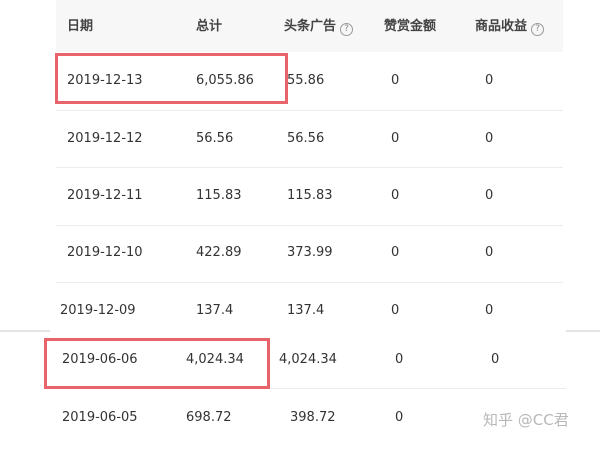 The image size is (600, 450). Describe the element at coordinates (306, 138) in the screenshot. I see `cell-ads: 56.56` at that location.